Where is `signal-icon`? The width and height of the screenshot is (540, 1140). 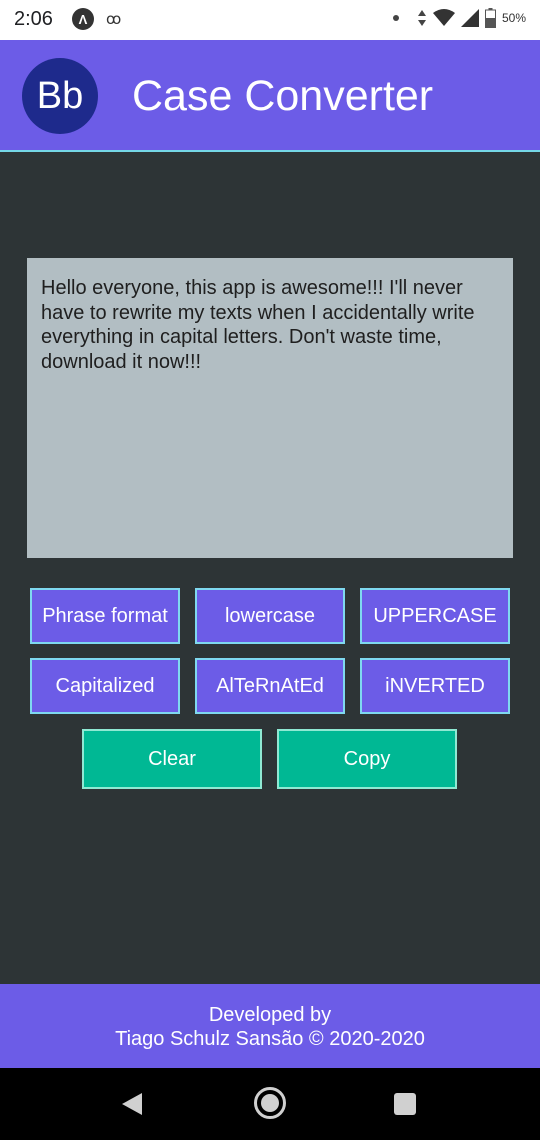 signal-icon is located at coordinates (469, 18).